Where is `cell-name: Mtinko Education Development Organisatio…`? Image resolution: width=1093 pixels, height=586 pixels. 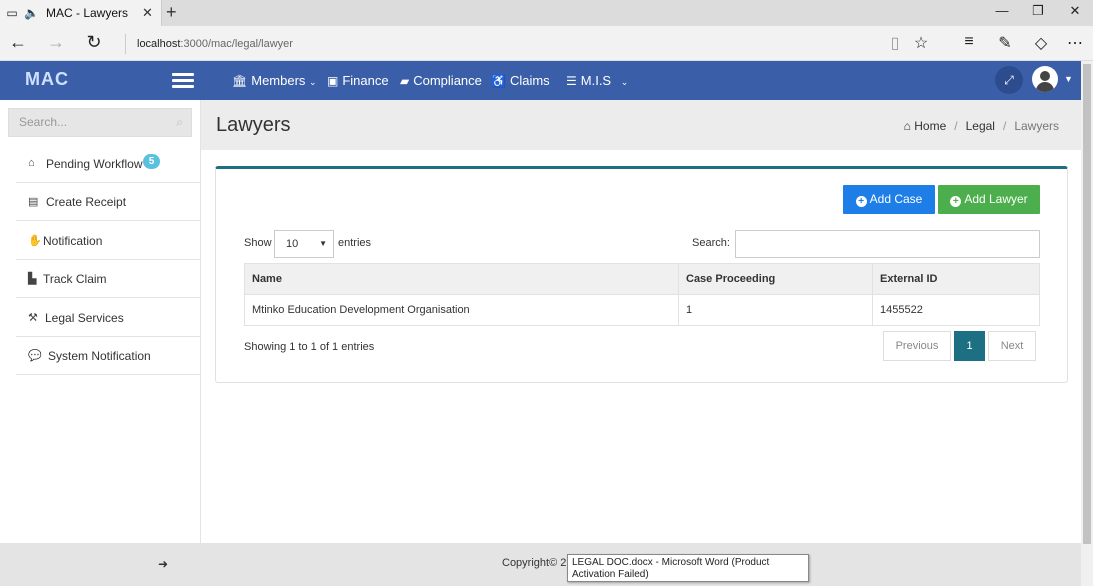
cell-name: Mtinko Education Development Organisatio… is located at coordinates (461, 310).